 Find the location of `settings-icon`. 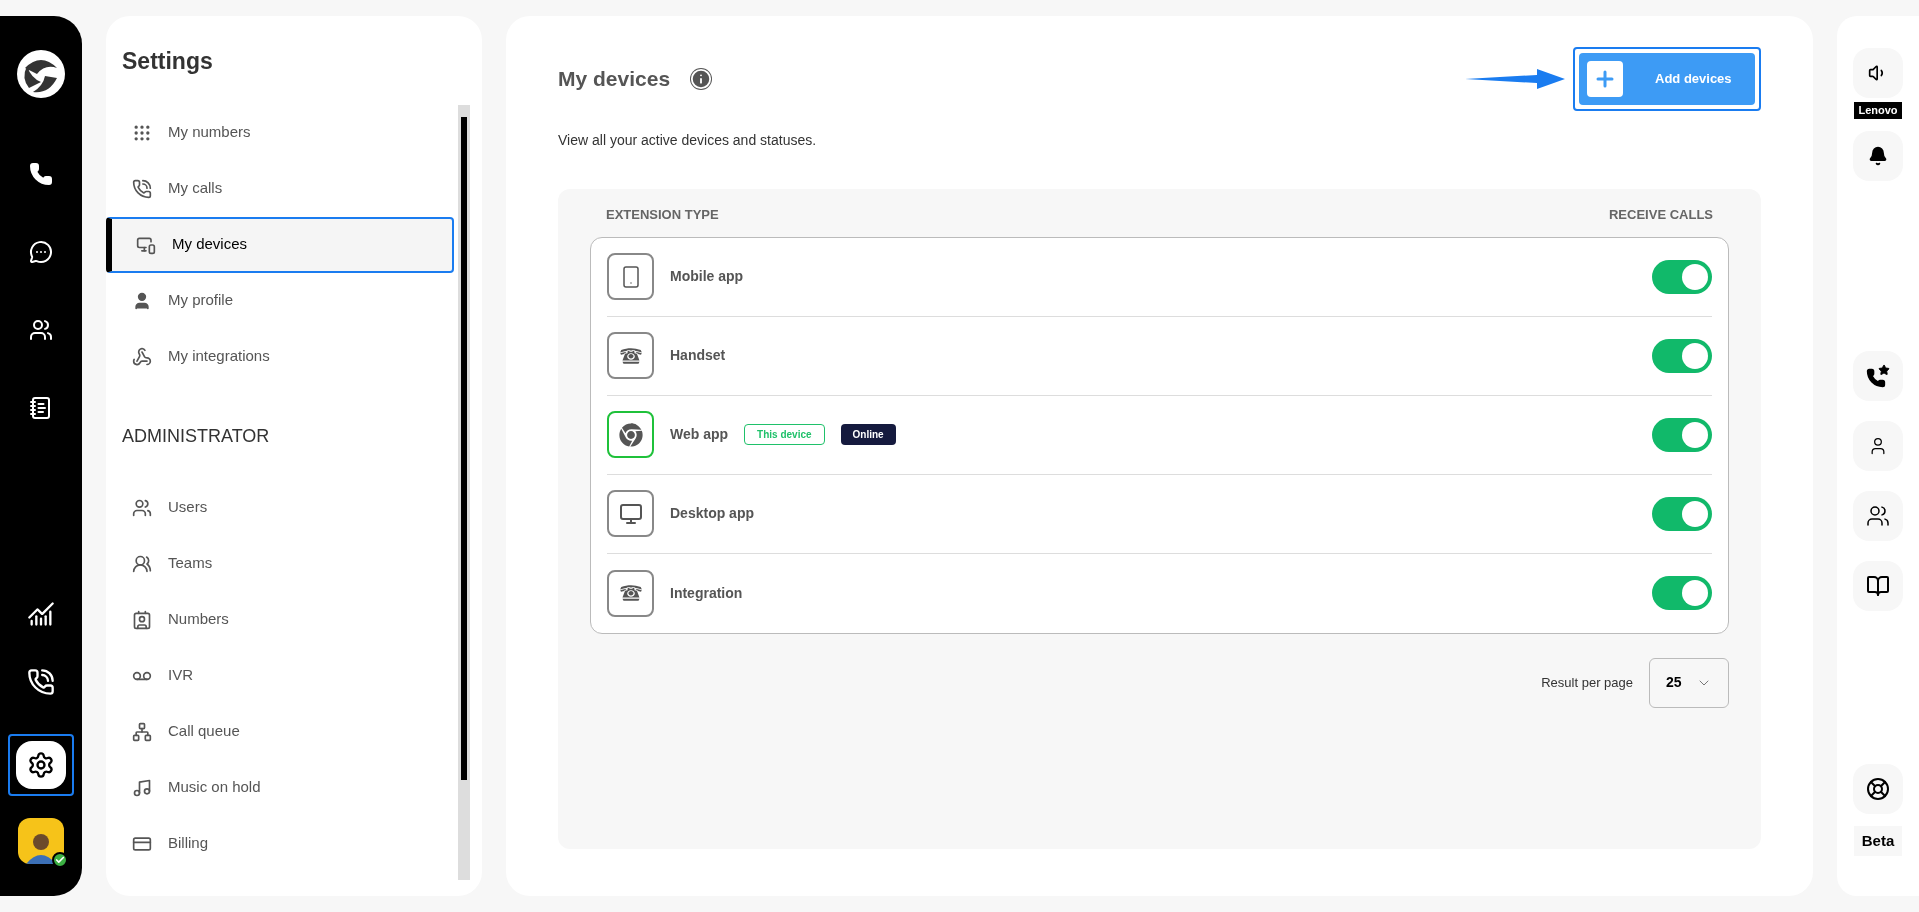

settings-icon is located at coordinates (41, 765).